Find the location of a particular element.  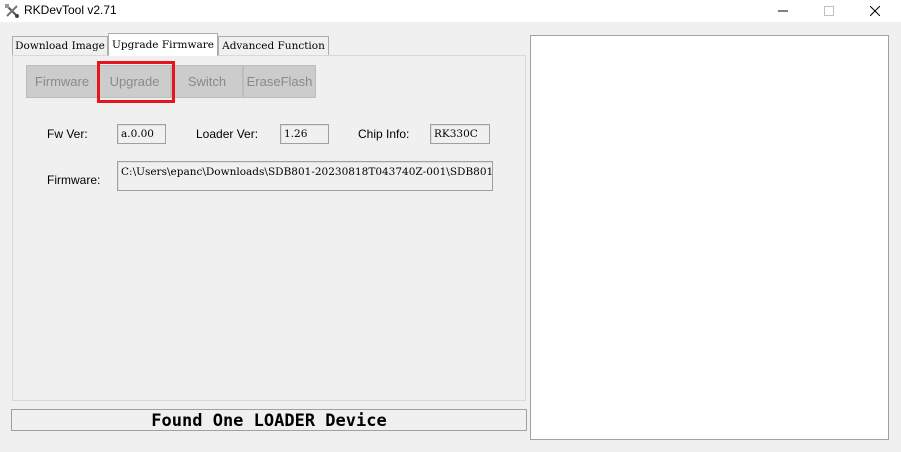

tab-upgrade-firmware: Upgrade Firmware is located at coordinates (163, 44).